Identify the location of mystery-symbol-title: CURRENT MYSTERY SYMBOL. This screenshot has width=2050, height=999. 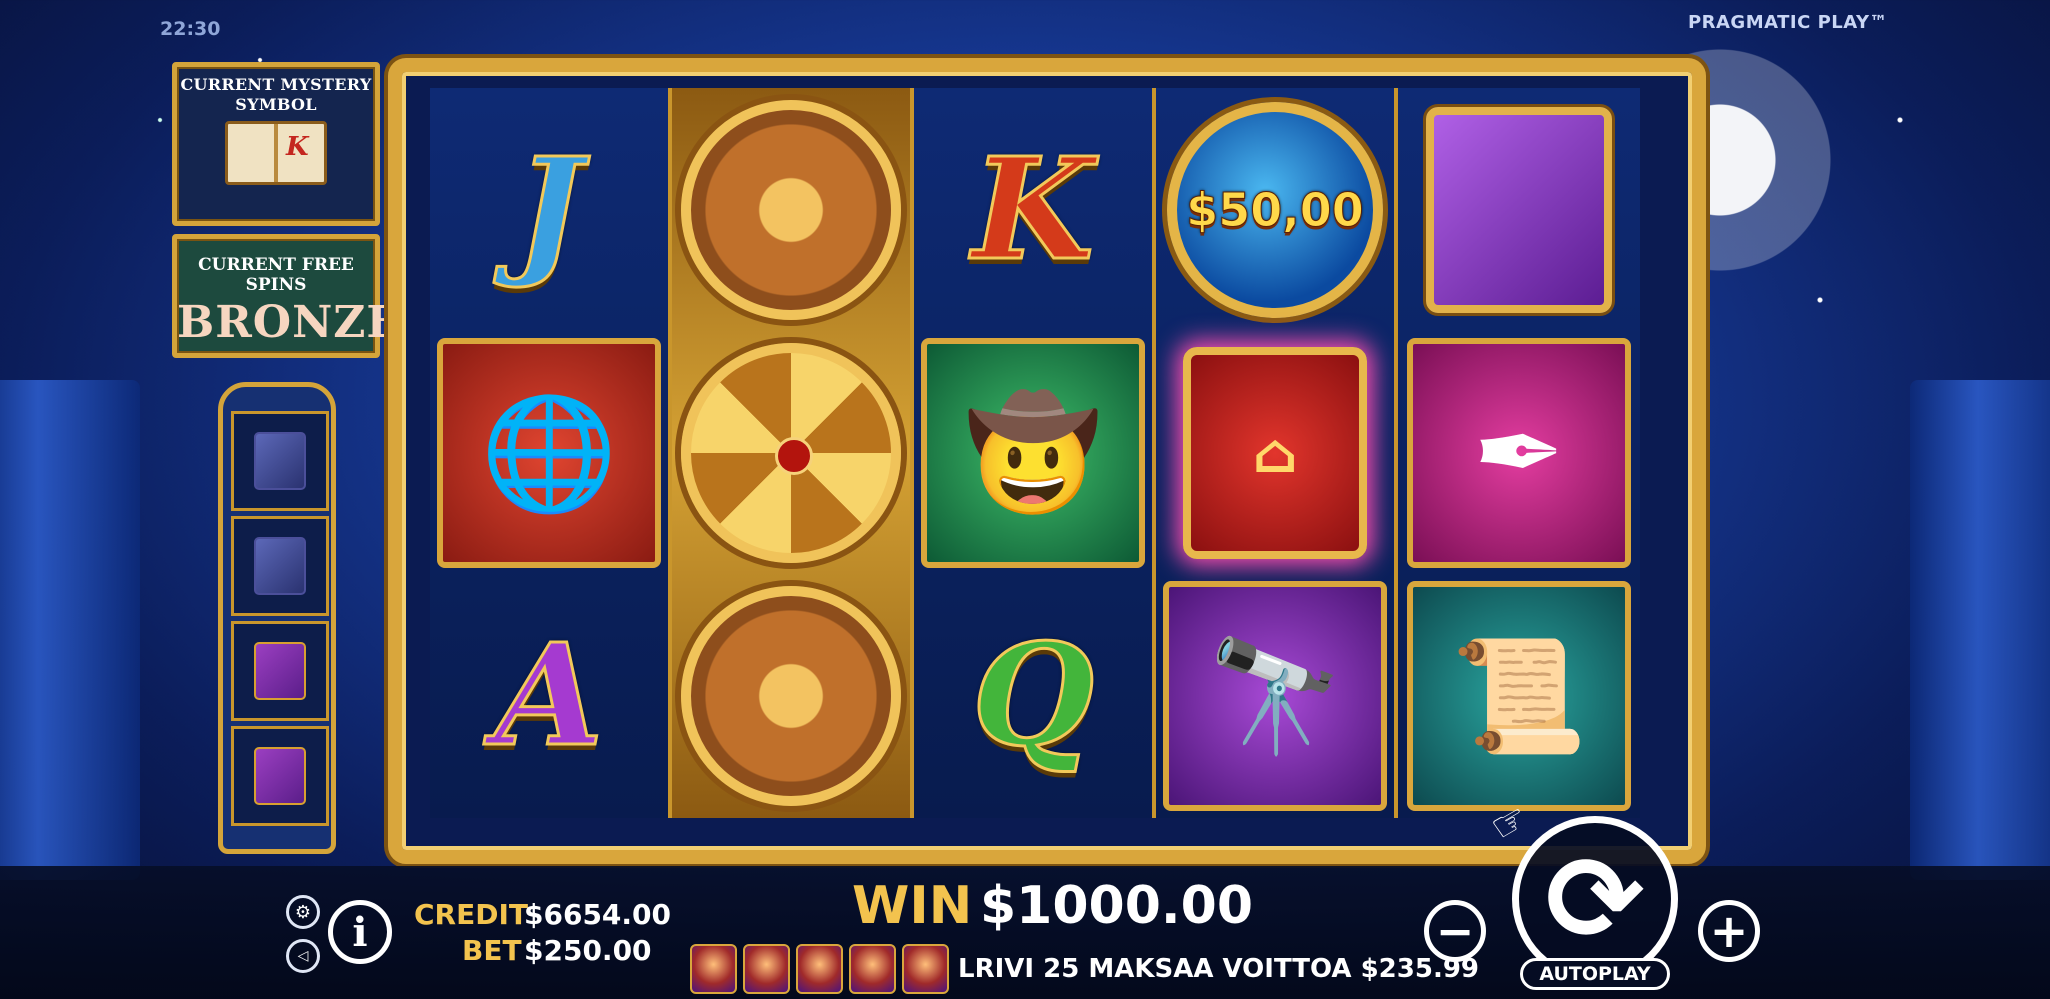
(276, 94).